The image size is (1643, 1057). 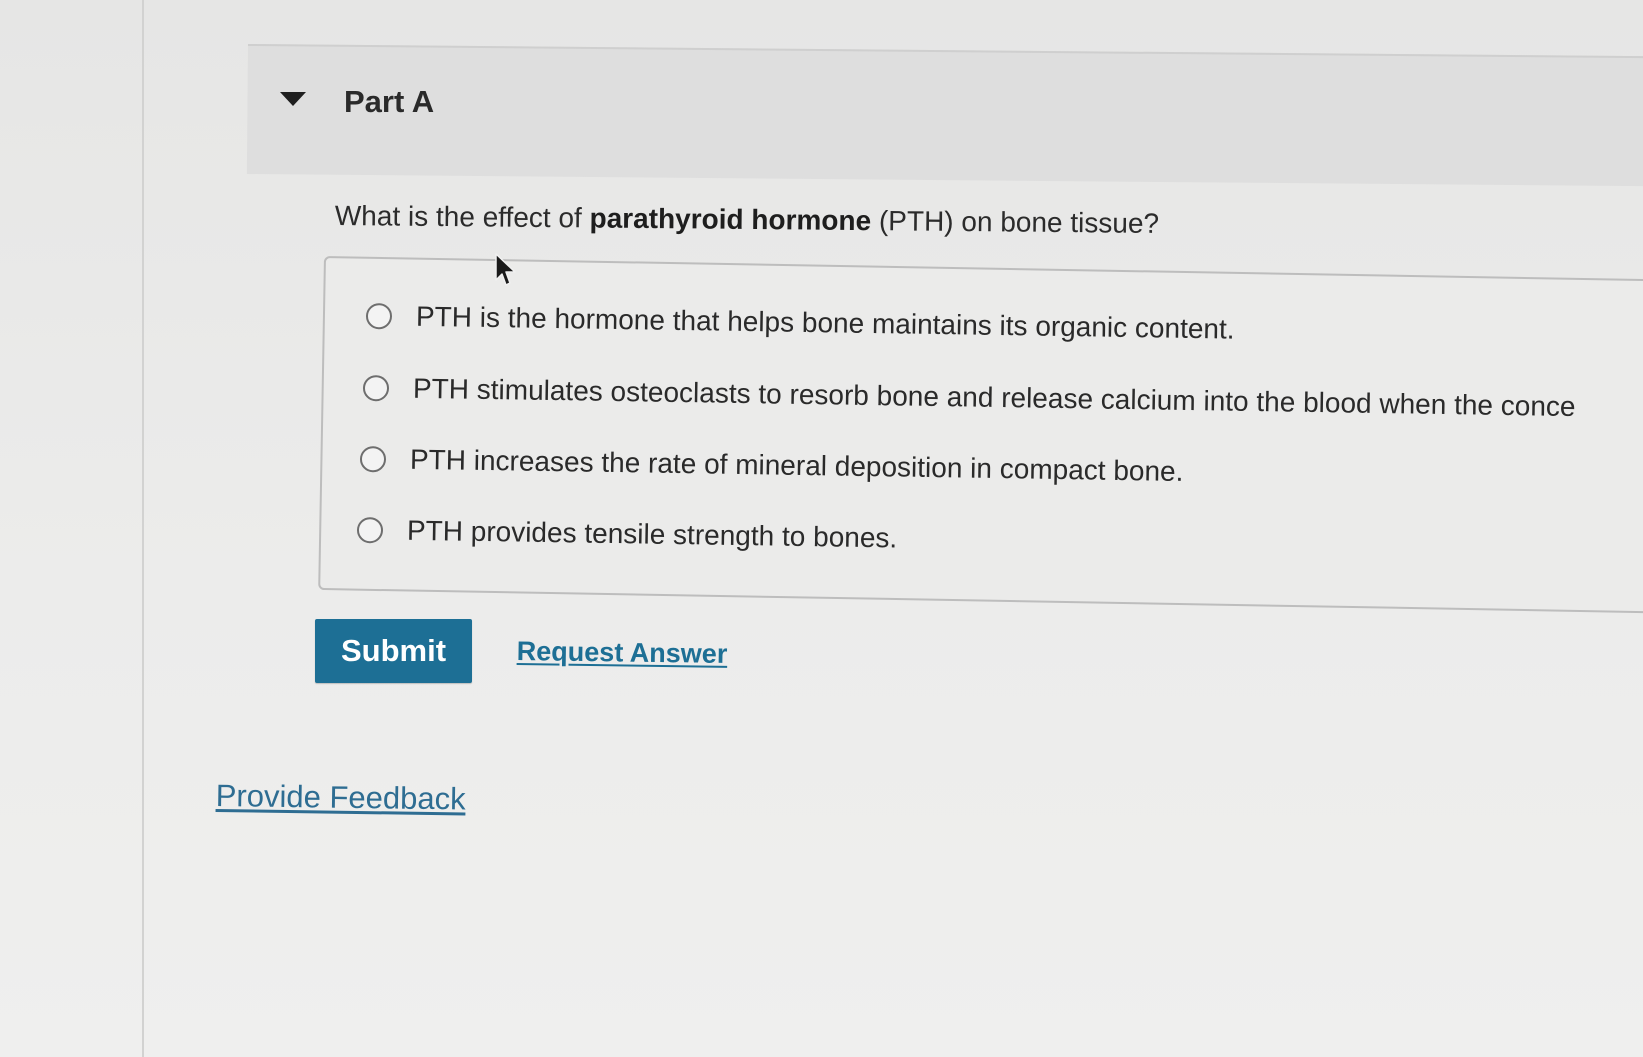 I want to click on mouse-pointer-icon, so click(x=505, y=269).